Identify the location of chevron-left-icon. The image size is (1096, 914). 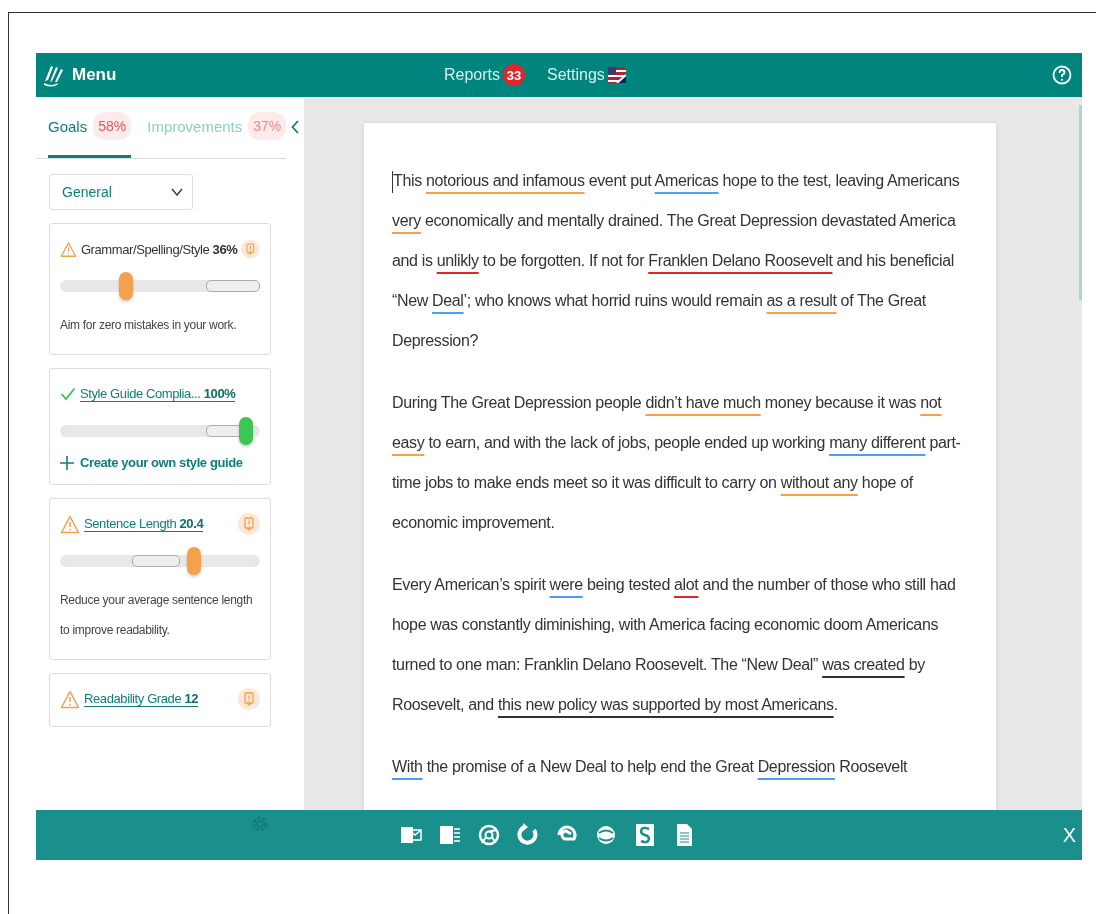
(295, 127).